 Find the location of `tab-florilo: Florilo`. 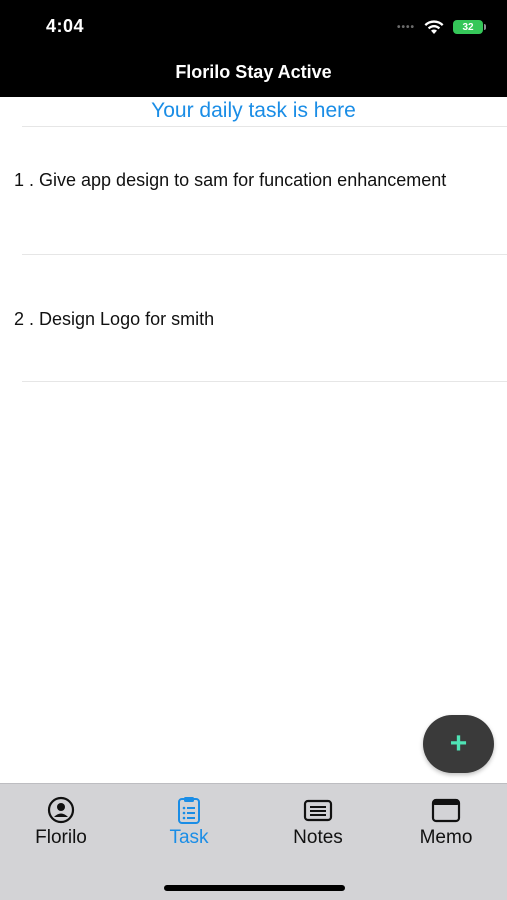

tab-florilo: Florilo is located at coordinates (61, 822).